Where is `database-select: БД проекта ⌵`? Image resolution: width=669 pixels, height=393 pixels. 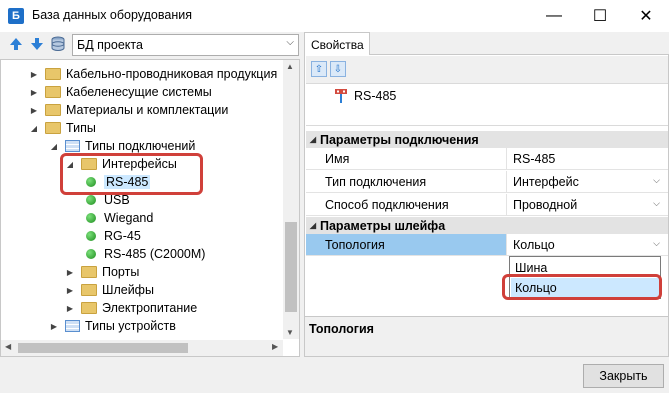 database-select: БД проекта ⌵ is located at coordinates (185, 45).